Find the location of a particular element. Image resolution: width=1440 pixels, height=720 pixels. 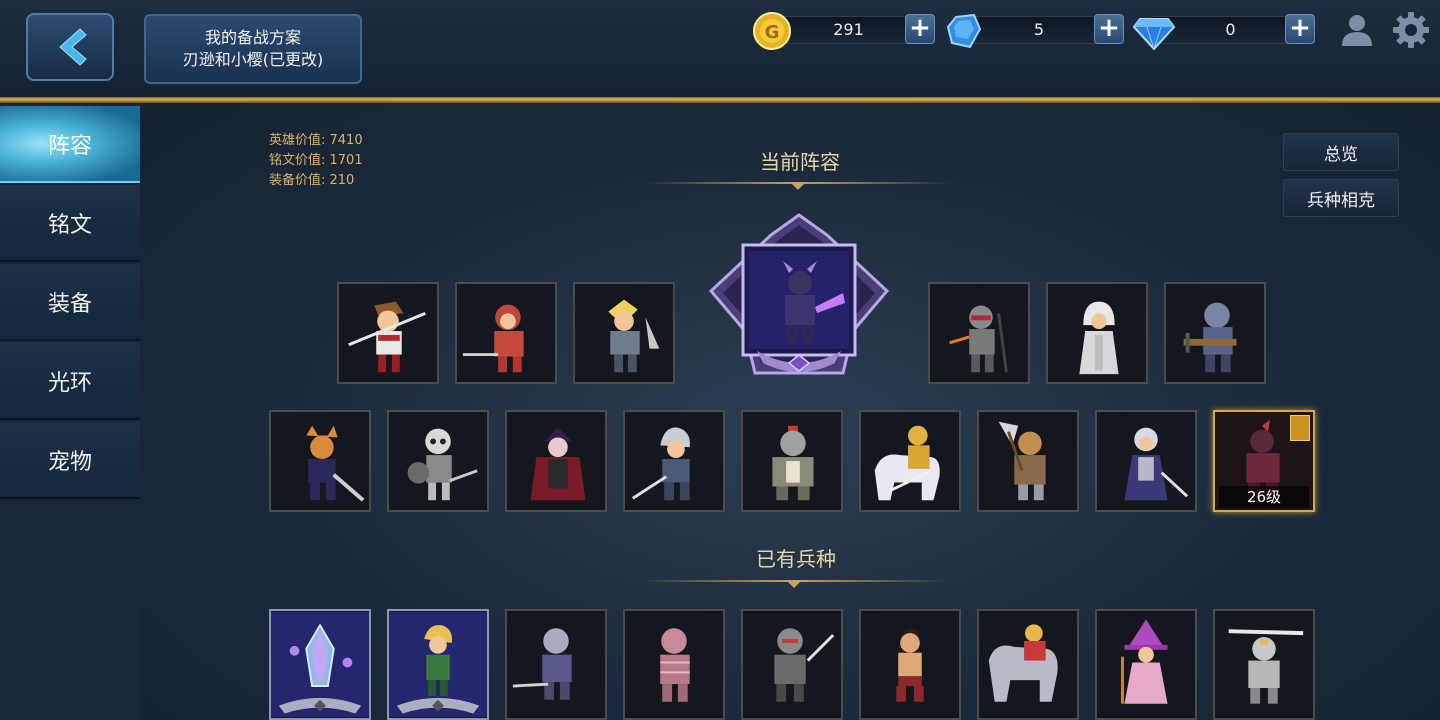

chevron-left-icon is located at coordinates (73, 47).